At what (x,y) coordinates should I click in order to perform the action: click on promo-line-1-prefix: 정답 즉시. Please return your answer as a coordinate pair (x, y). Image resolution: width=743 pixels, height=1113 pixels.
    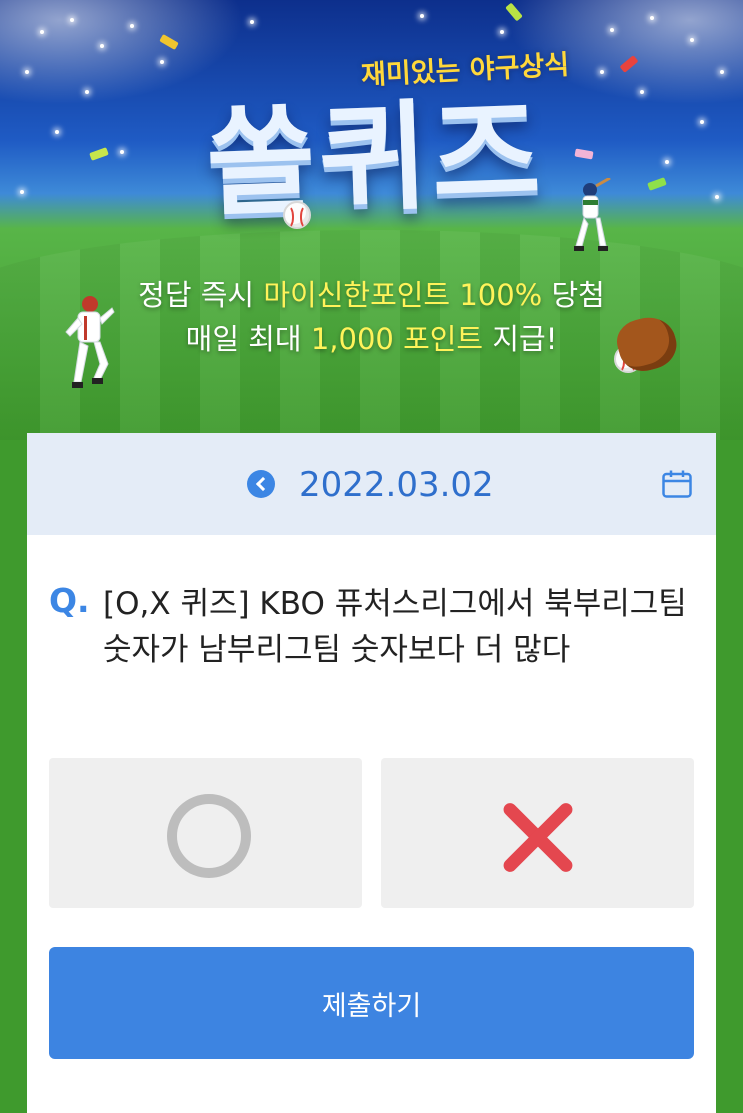
    Looking at the image, I should click on (201, 295).